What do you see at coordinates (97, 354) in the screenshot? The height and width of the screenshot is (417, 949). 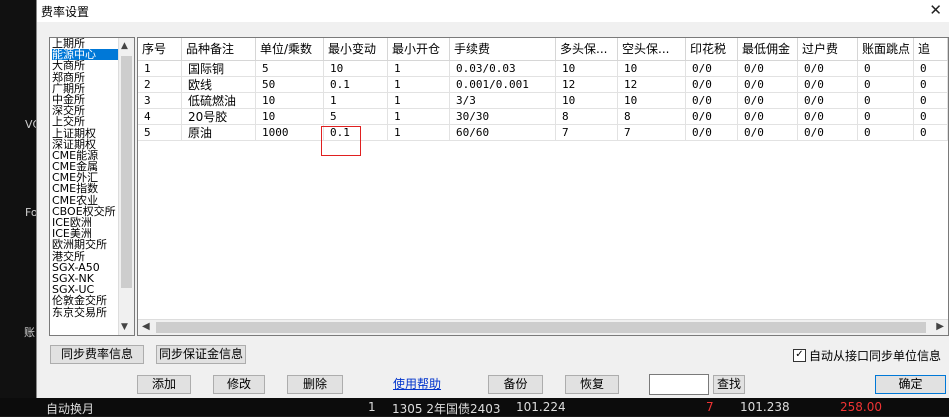 I see `sync-rate-button: 同步费率信息` at bounding box center [97, 354].